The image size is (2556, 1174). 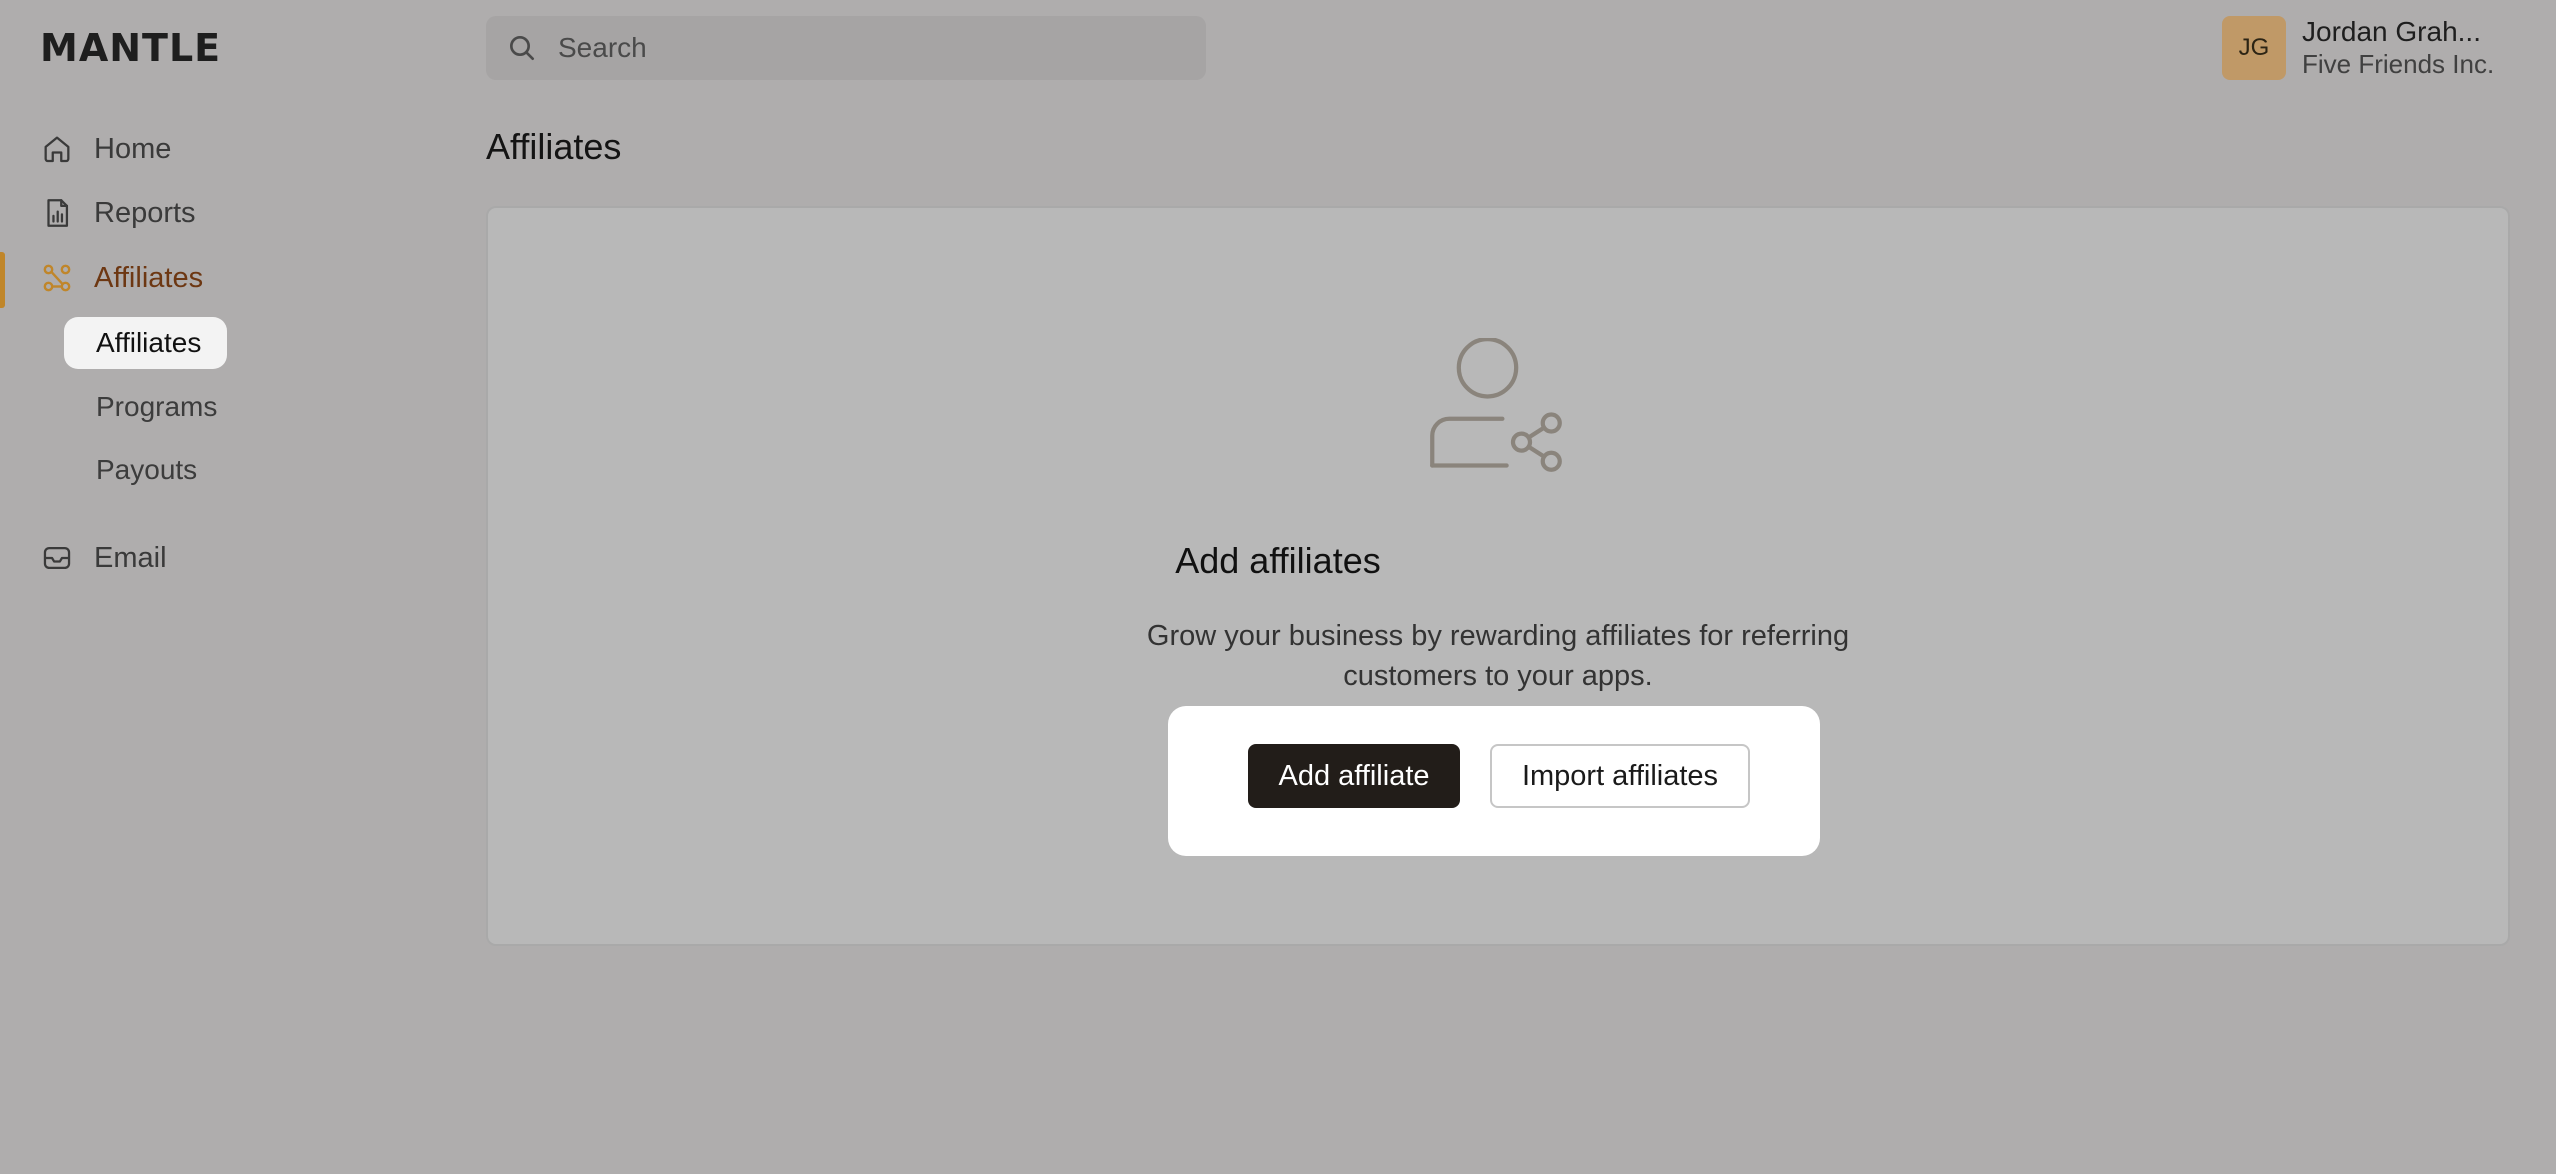 I want to click on sidebar-item-affiliates: Affiliates, so click(x=200, y=278).